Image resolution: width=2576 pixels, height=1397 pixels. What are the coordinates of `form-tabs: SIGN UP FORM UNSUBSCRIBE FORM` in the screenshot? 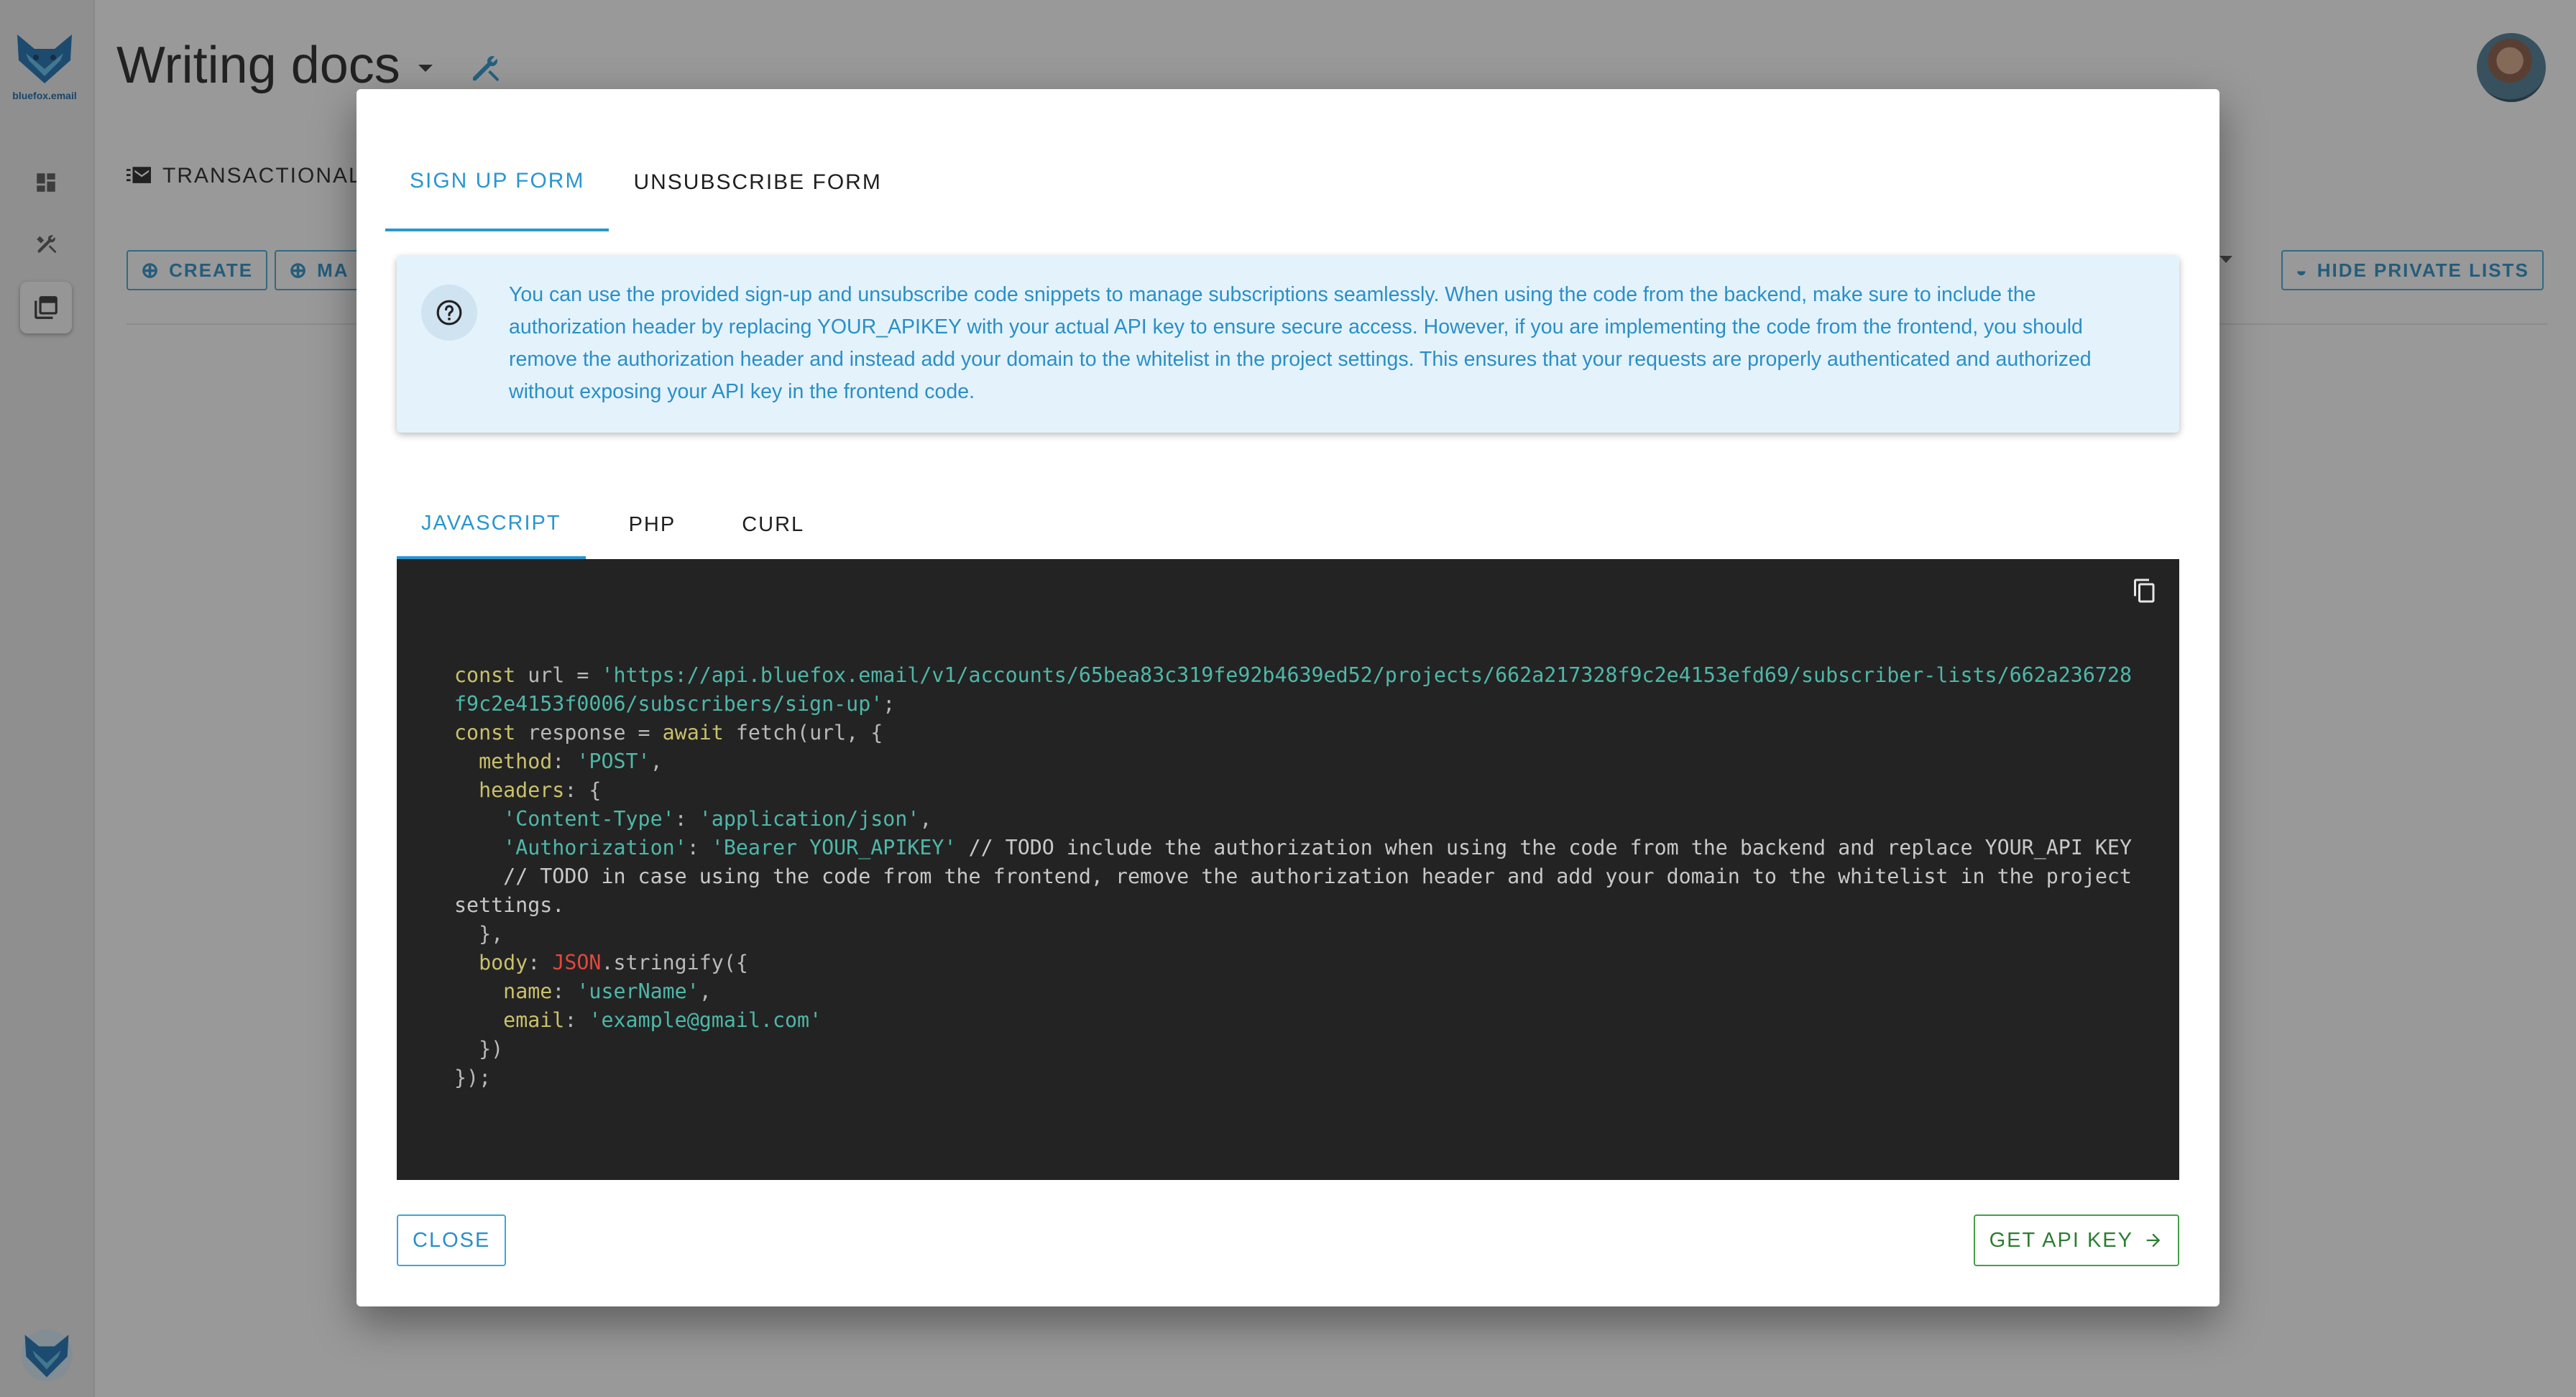 It's located at (645, 182).